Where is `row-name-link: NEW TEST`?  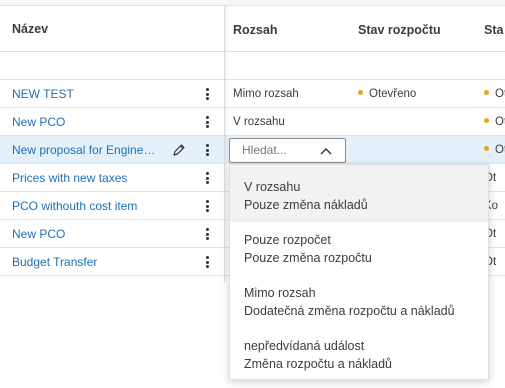 row-name-link: NEW TEST is located at coordinates (80, 94).